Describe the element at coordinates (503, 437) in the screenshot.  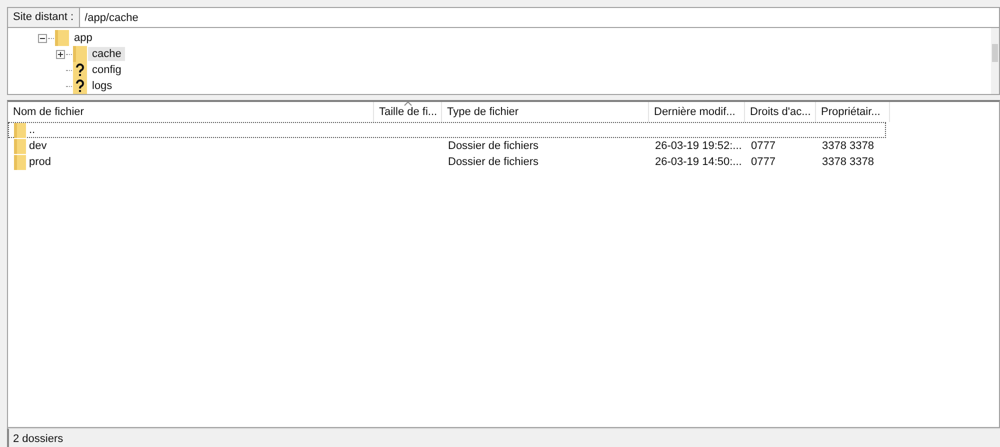
I see `status-bar: 2 dossiers` at that location.